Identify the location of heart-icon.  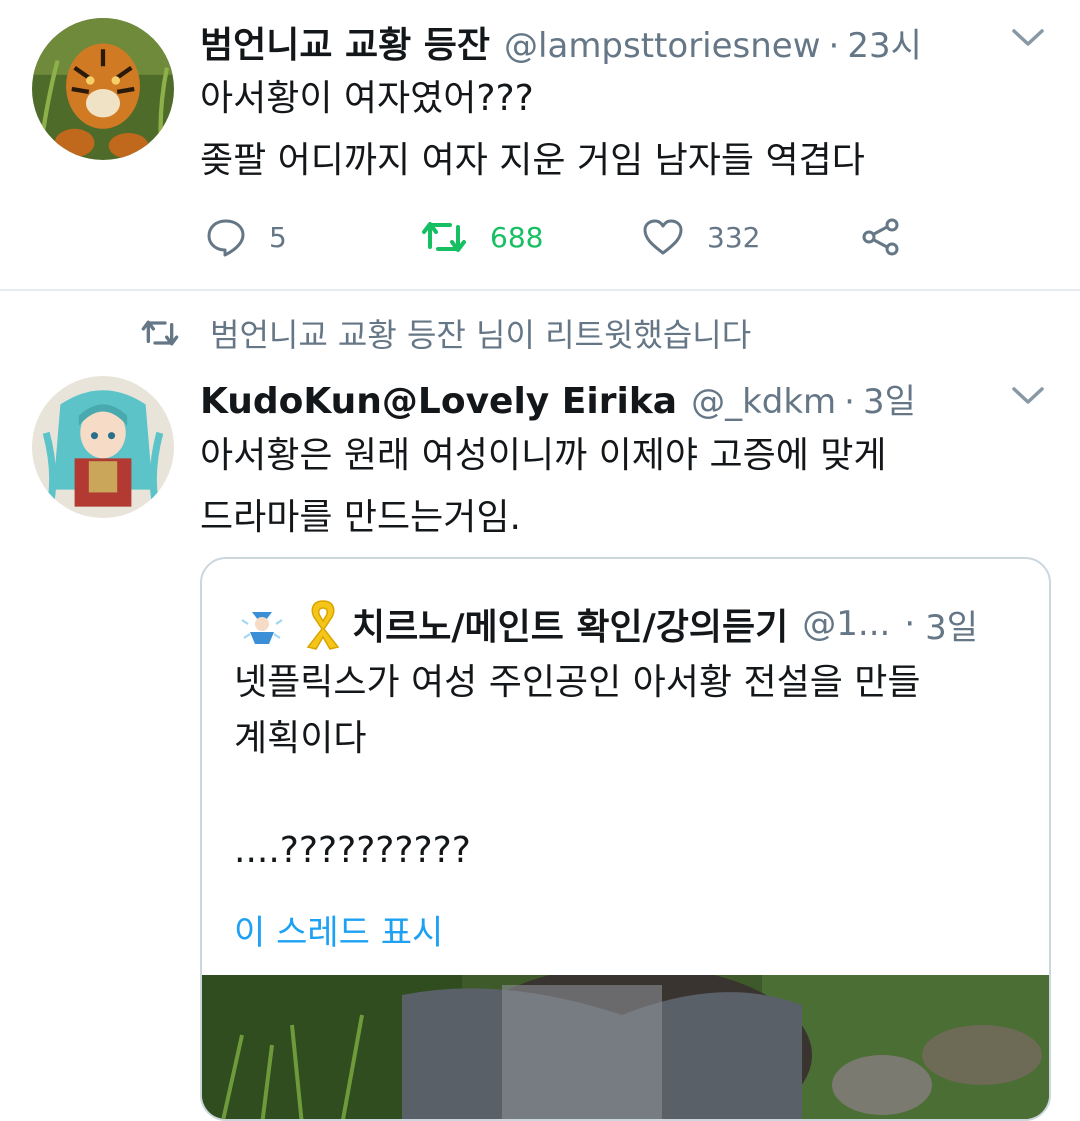
(663, 237).